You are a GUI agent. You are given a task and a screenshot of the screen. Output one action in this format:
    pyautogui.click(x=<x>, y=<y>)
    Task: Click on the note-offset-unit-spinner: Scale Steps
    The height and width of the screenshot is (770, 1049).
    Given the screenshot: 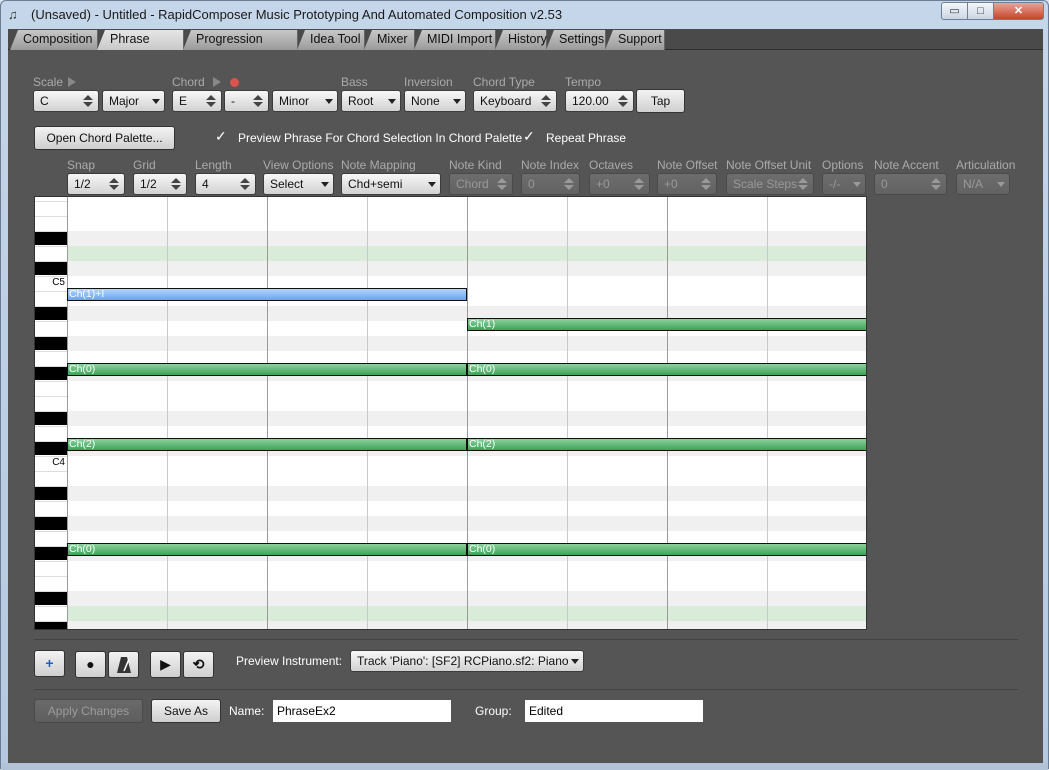 What is the action you would take?
    pyautogui.click(x=770, y=184)
    